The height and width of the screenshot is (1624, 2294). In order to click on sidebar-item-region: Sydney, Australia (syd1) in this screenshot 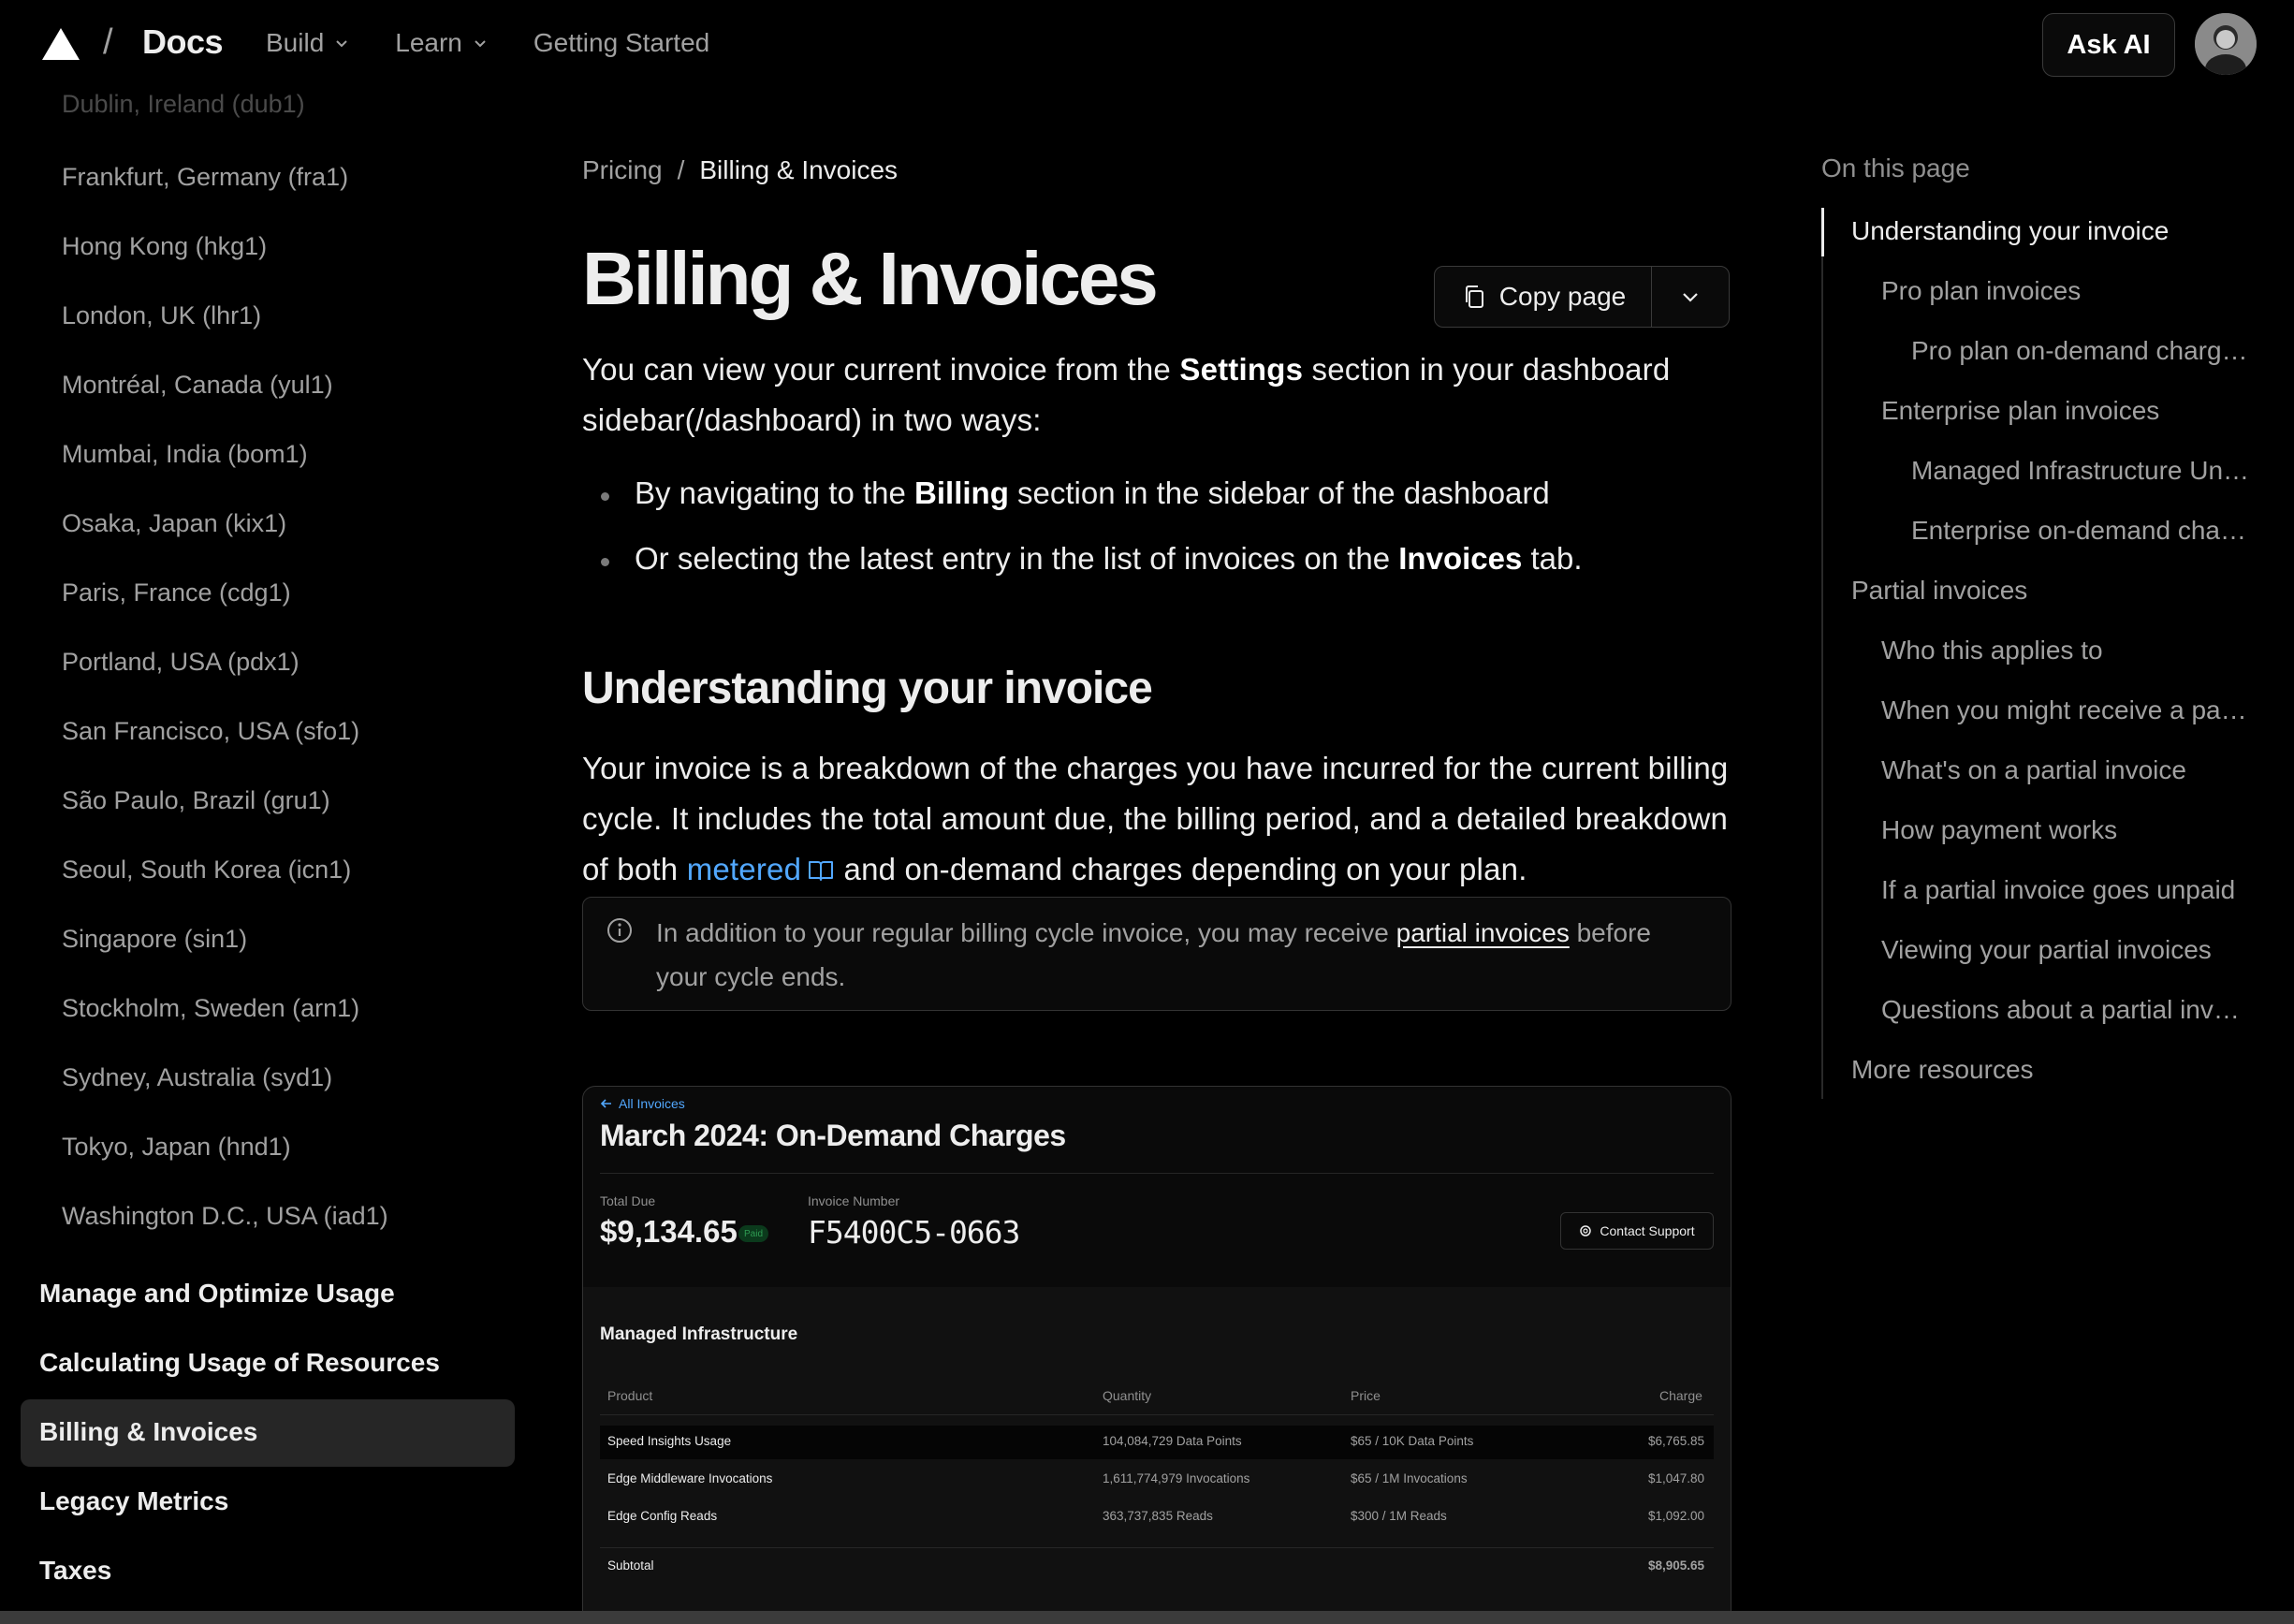, I will do `click(197, 1077)`.